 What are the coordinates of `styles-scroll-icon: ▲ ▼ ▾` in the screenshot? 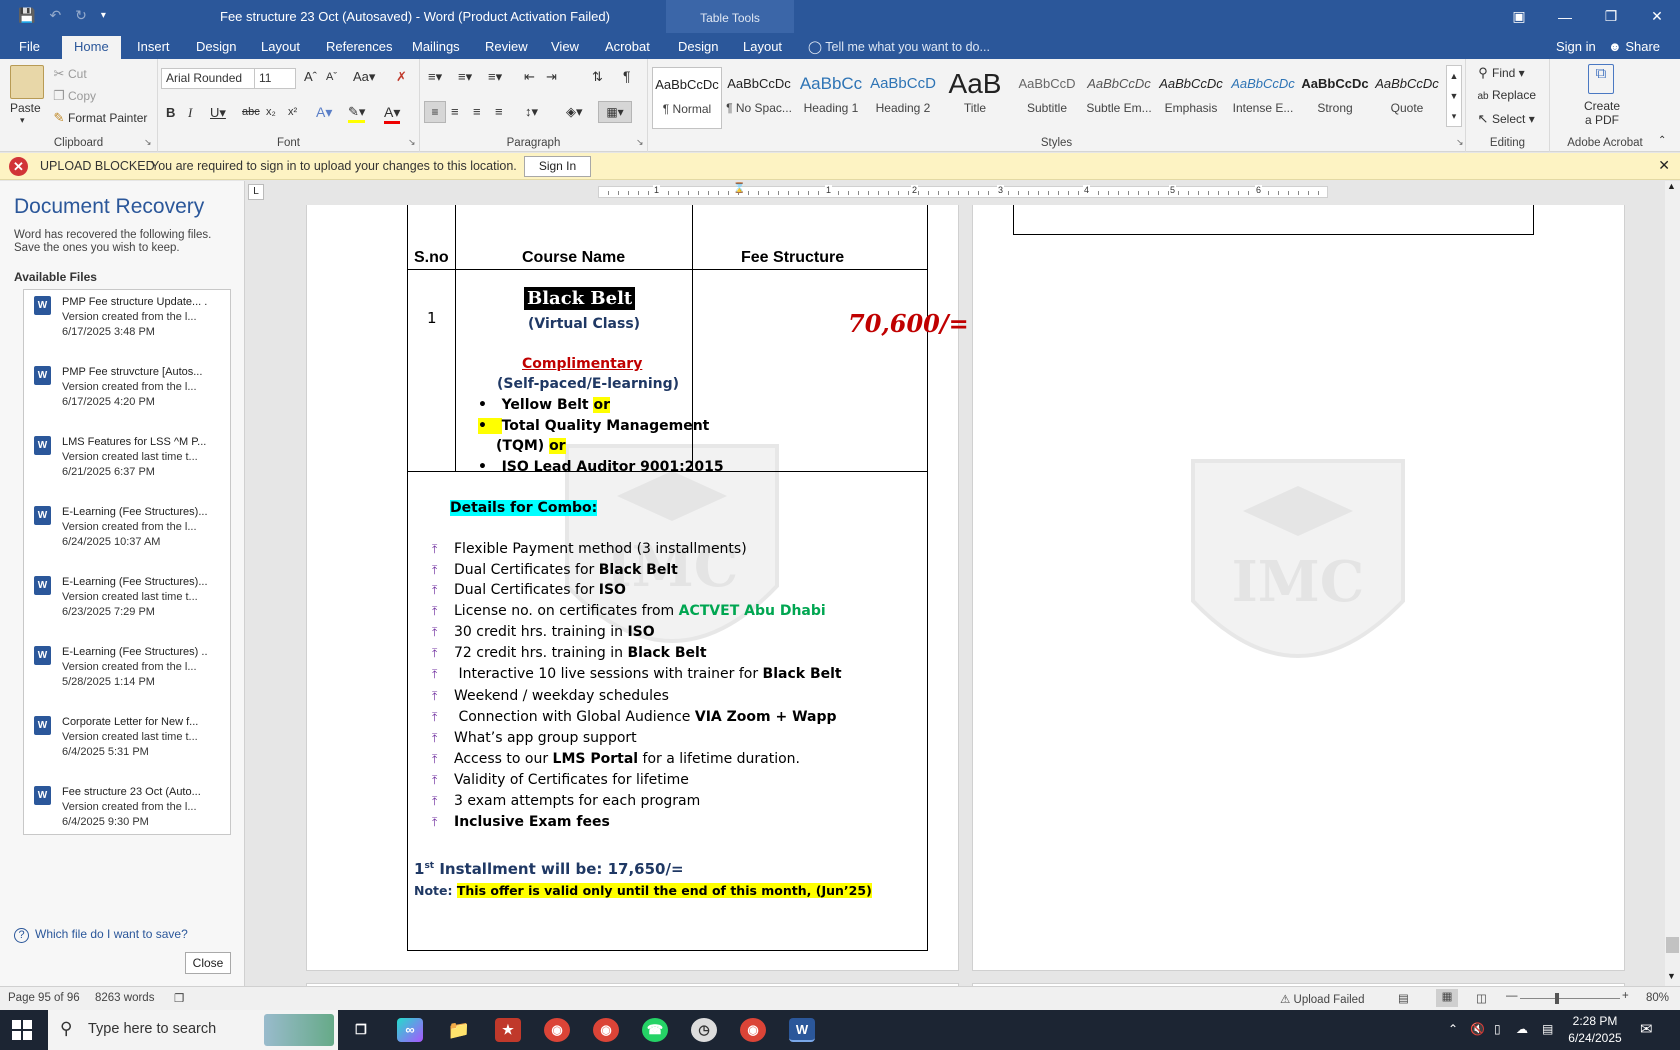 It's located at (1454, 96).